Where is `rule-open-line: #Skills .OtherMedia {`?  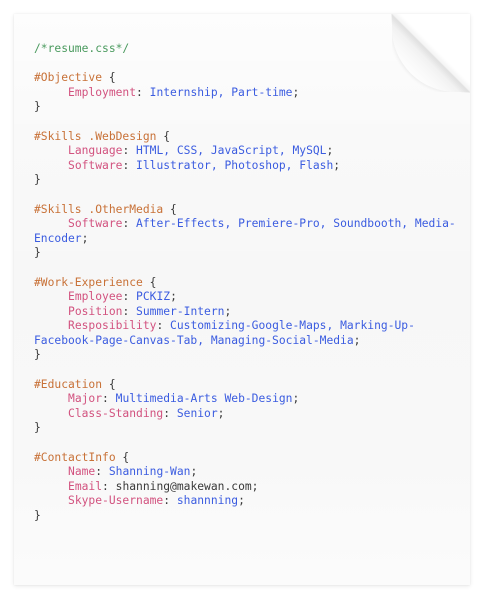 rule-open-line: #Skills .OtherMedia { is located at coordinates (248, 210).